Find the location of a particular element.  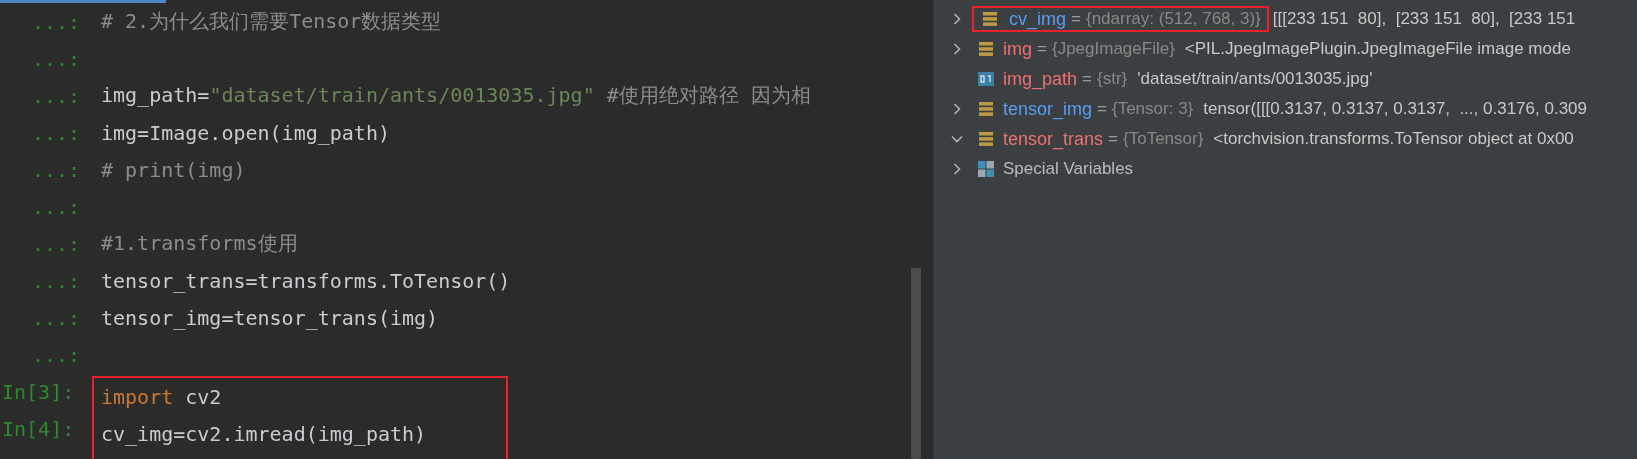

variable-type: {Tensor: 3} is located at coordinates (1153, 109).